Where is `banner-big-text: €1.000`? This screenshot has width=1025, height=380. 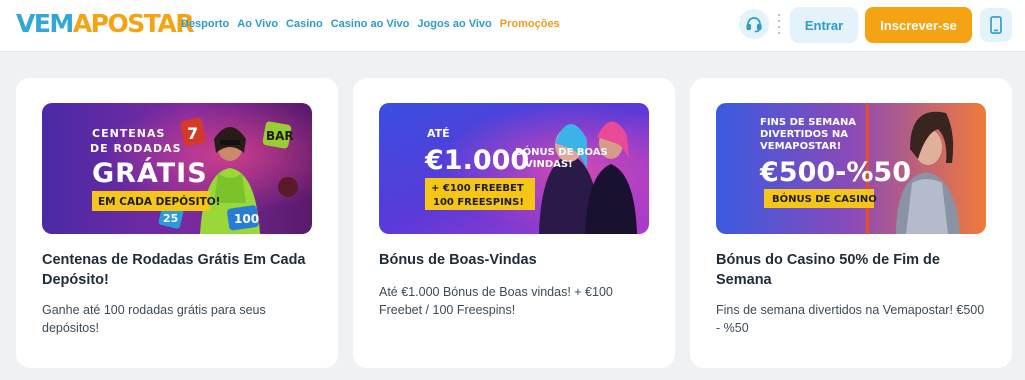
banner-big-text: €1.000 is located at coordinates (476, 160).